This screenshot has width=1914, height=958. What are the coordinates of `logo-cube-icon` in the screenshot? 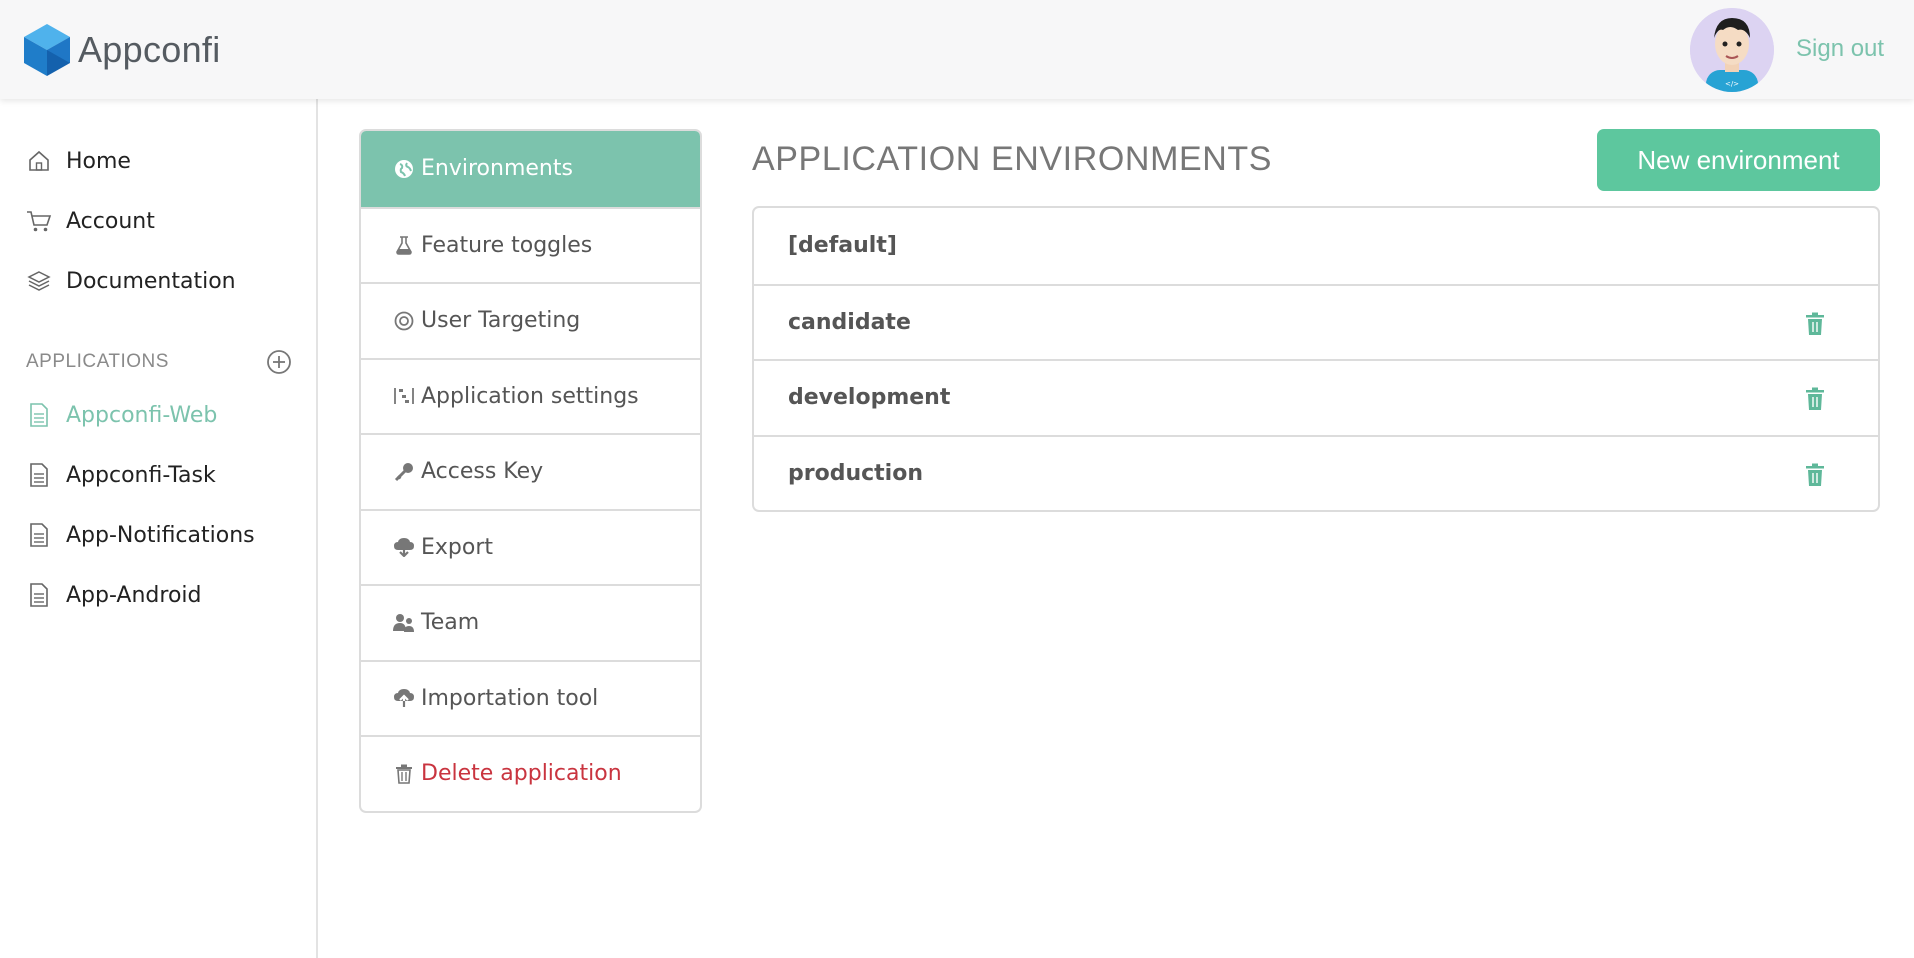 It's located at (47, 50).